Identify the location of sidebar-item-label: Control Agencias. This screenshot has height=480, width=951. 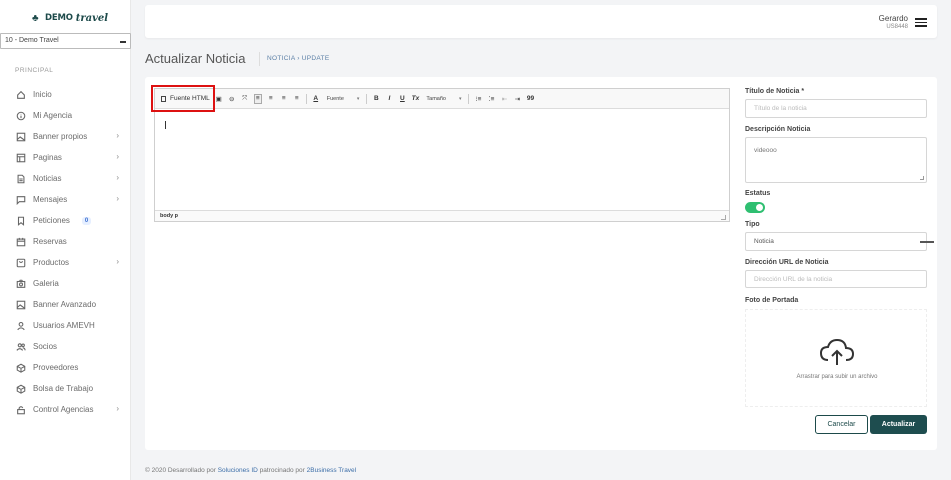
(63, 409).